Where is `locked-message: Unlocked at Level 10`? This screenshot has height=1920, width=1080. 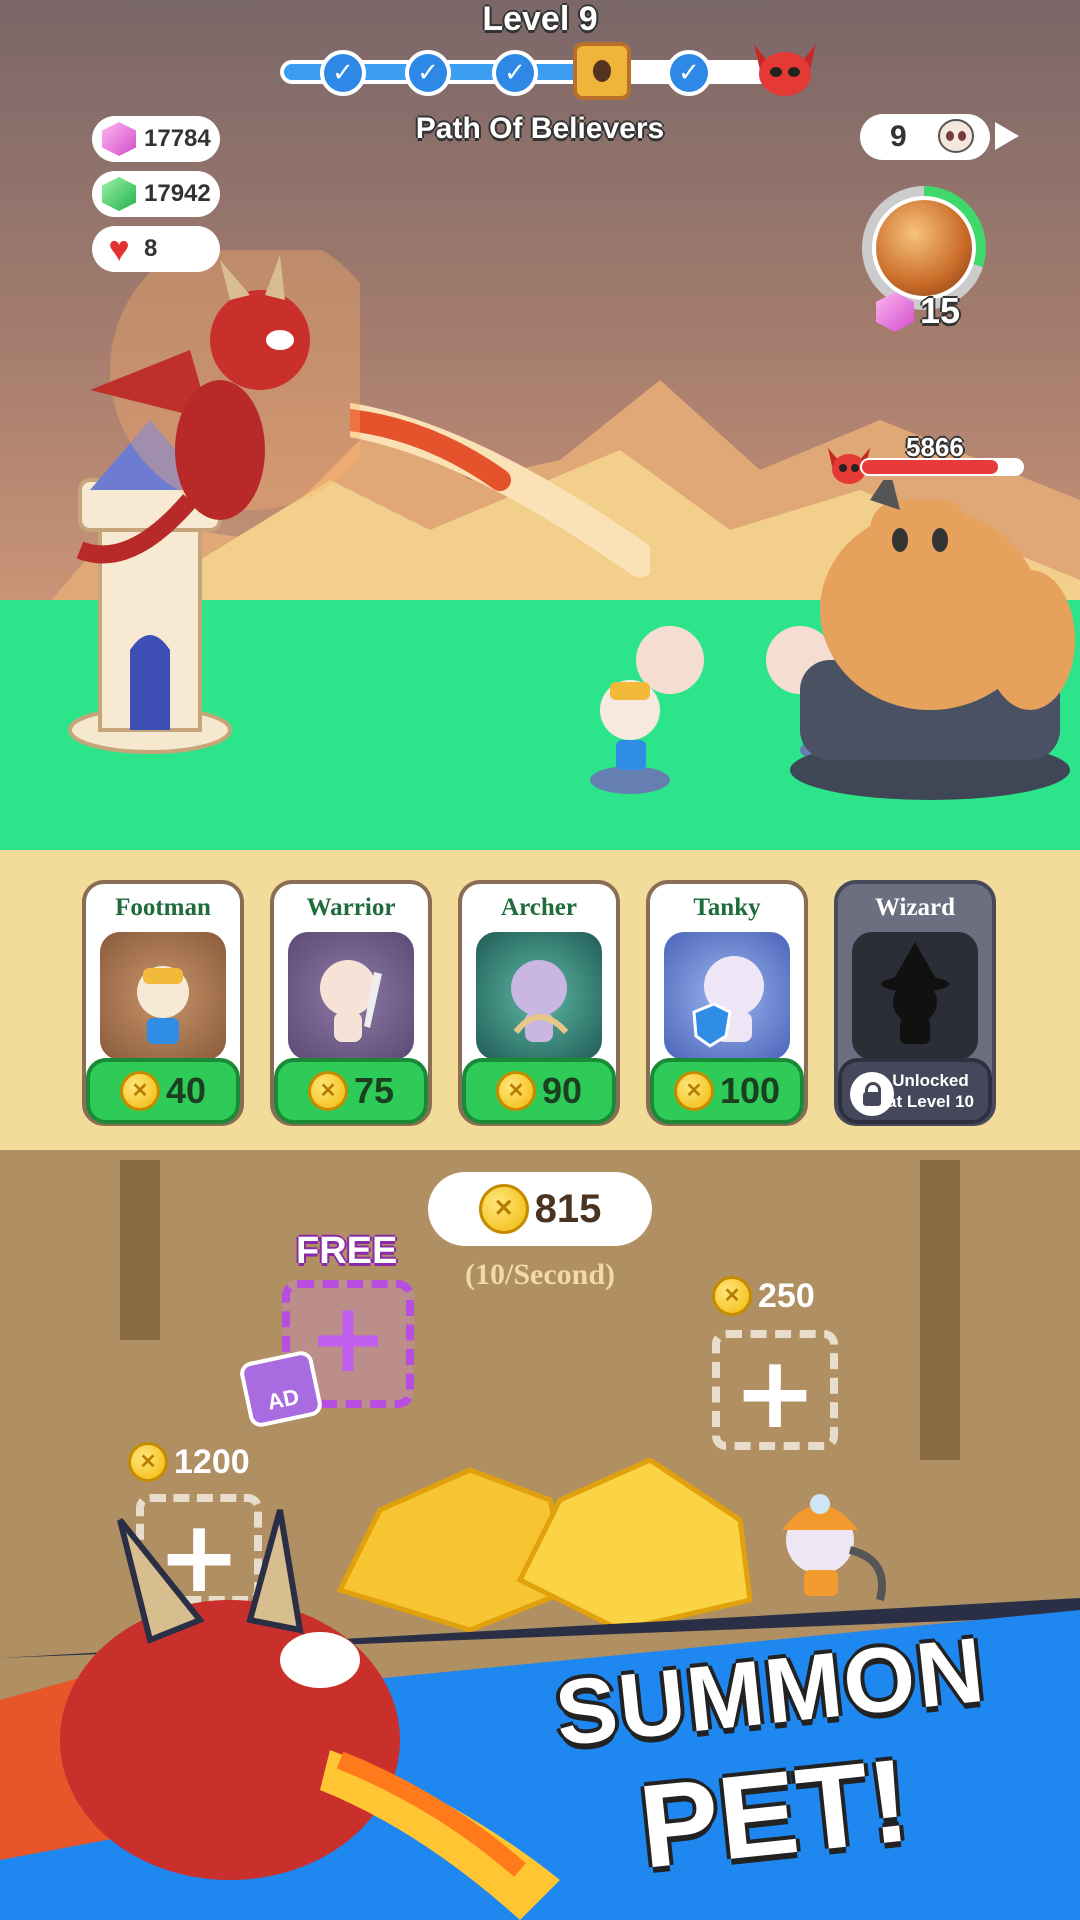
locked-message: Unlocked at Level 10 is located at coordinates (930, 1091).